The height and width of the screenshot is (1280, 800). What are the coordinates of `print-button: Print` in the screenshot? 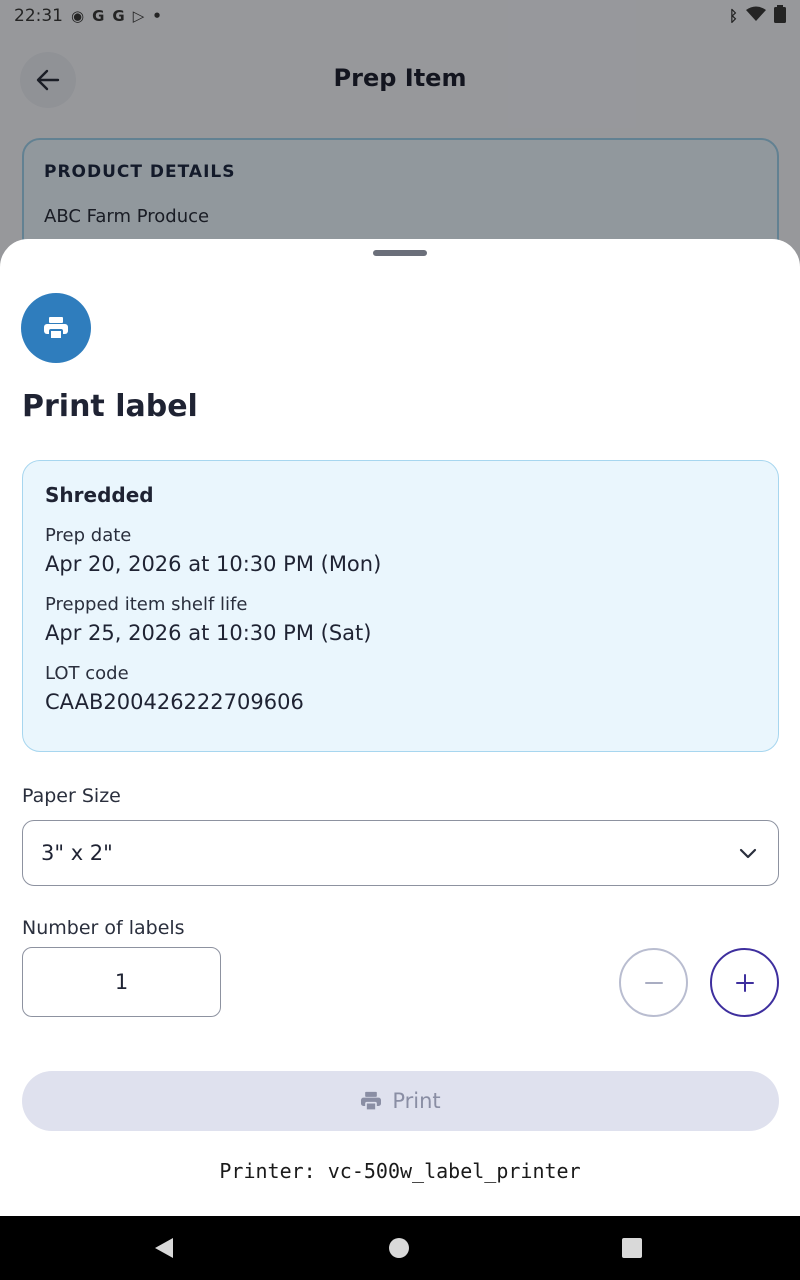 It's located at (400, 1101).